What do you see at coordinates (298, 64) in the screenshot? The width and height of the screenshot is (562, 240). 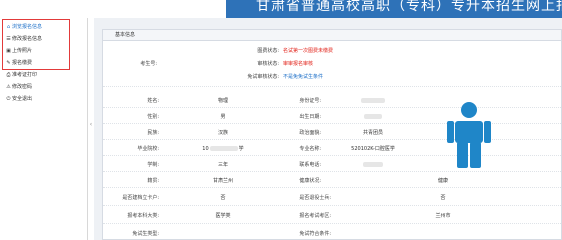 I see `review-status: 审审报名审核` at bounding box center [298, 64].